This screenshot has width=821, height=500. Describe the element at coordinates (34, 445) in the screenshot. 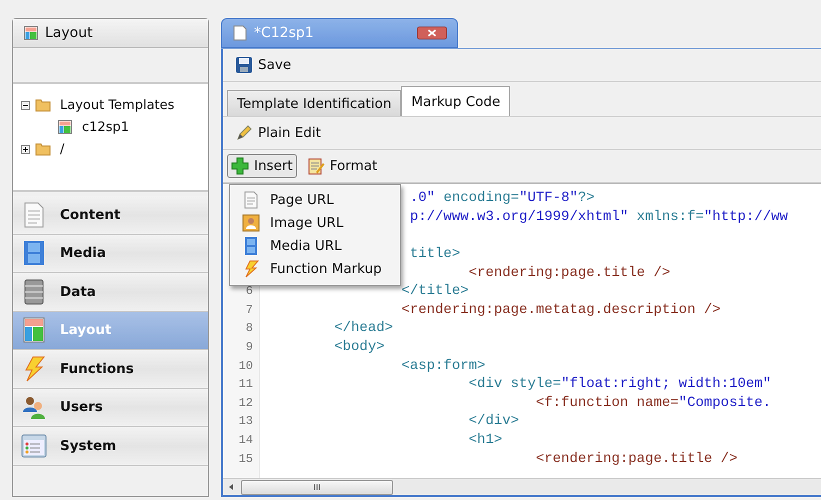

I see `window-icon` at that location.